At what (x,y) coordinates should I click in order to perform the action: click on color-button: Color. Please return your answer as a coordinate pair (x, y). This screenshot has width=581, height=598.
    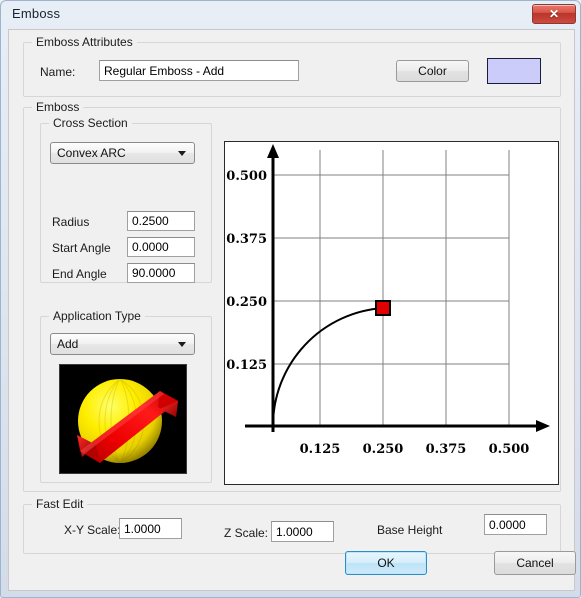
    Looking at the image, I should click on (432, 71).